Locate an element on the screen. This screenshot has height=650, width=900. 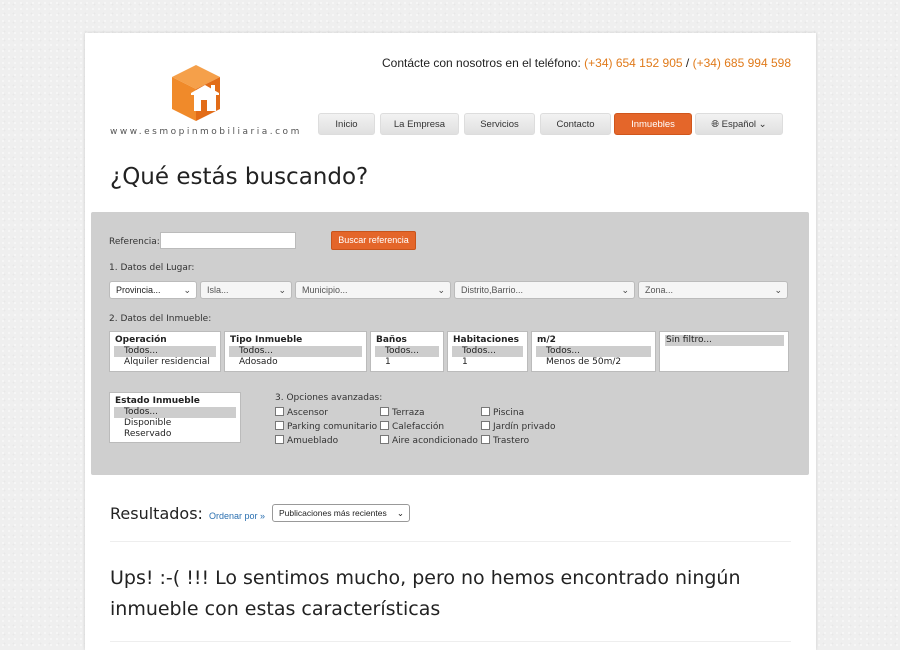
terraza-checkbox: Terraza is located at coordinates (402, 412).